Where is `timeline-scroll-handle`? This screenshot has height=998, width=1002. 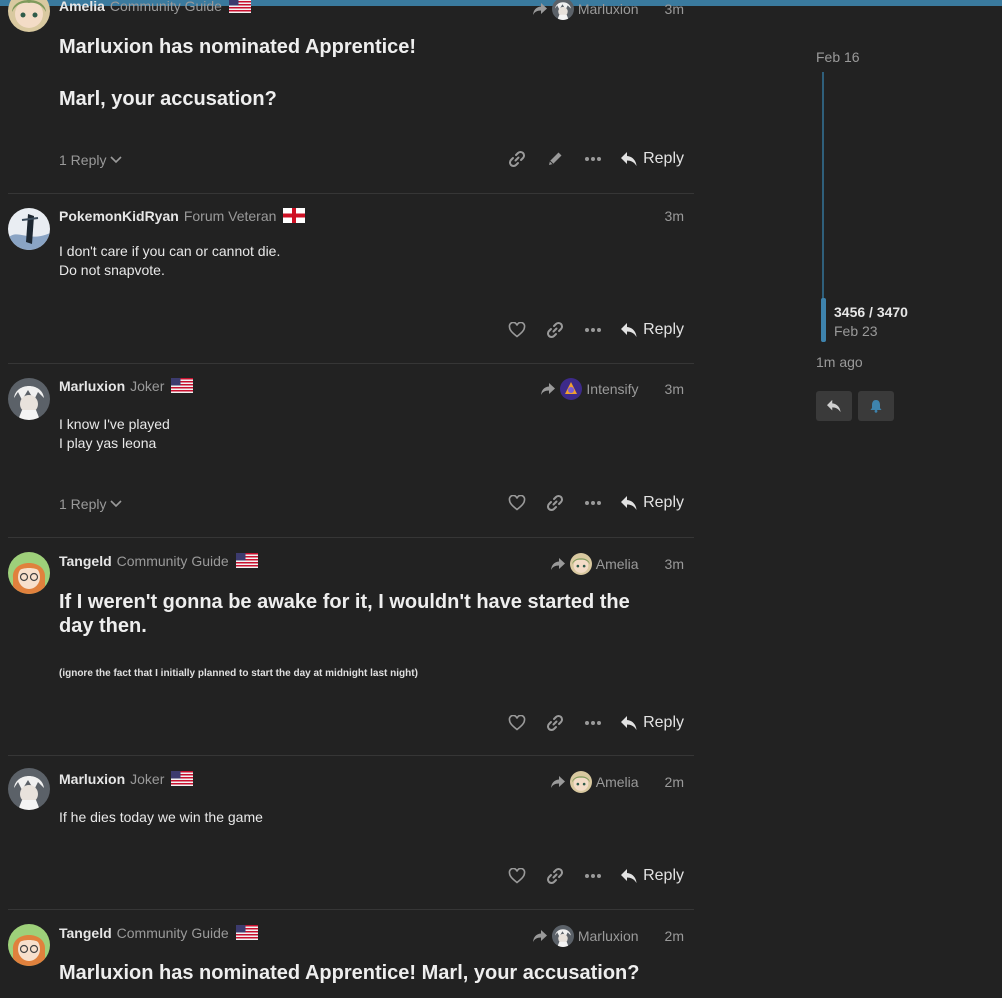
timeline-scroll-handle is located at coordinates (823, 320).